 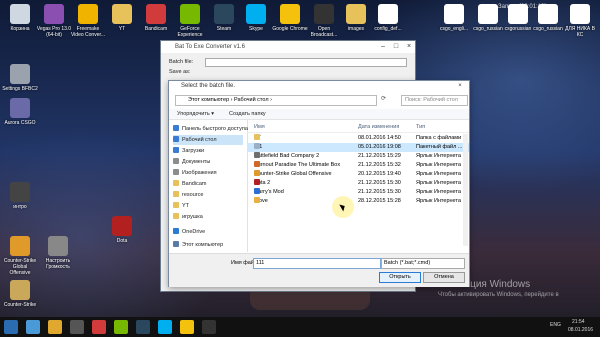 I want to click on new-folder-button: Создать папку, so click(x=247, y=114).